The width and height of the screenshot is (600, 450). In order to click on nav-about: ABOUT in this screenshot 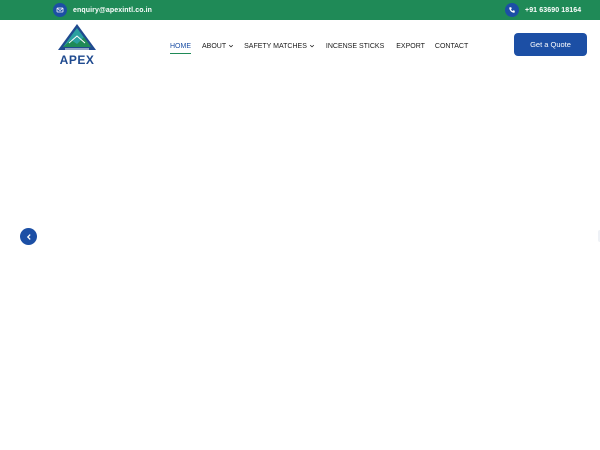, I will do `click(218, 46)`.